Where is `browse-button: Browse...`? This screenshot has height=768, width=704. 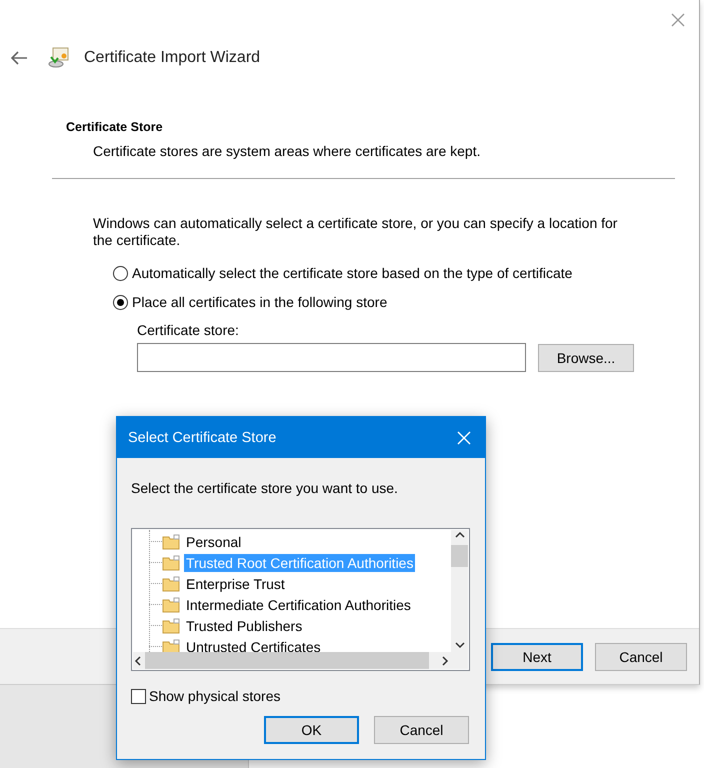
browse-button: Browse... is located at coordinates (586, 358).